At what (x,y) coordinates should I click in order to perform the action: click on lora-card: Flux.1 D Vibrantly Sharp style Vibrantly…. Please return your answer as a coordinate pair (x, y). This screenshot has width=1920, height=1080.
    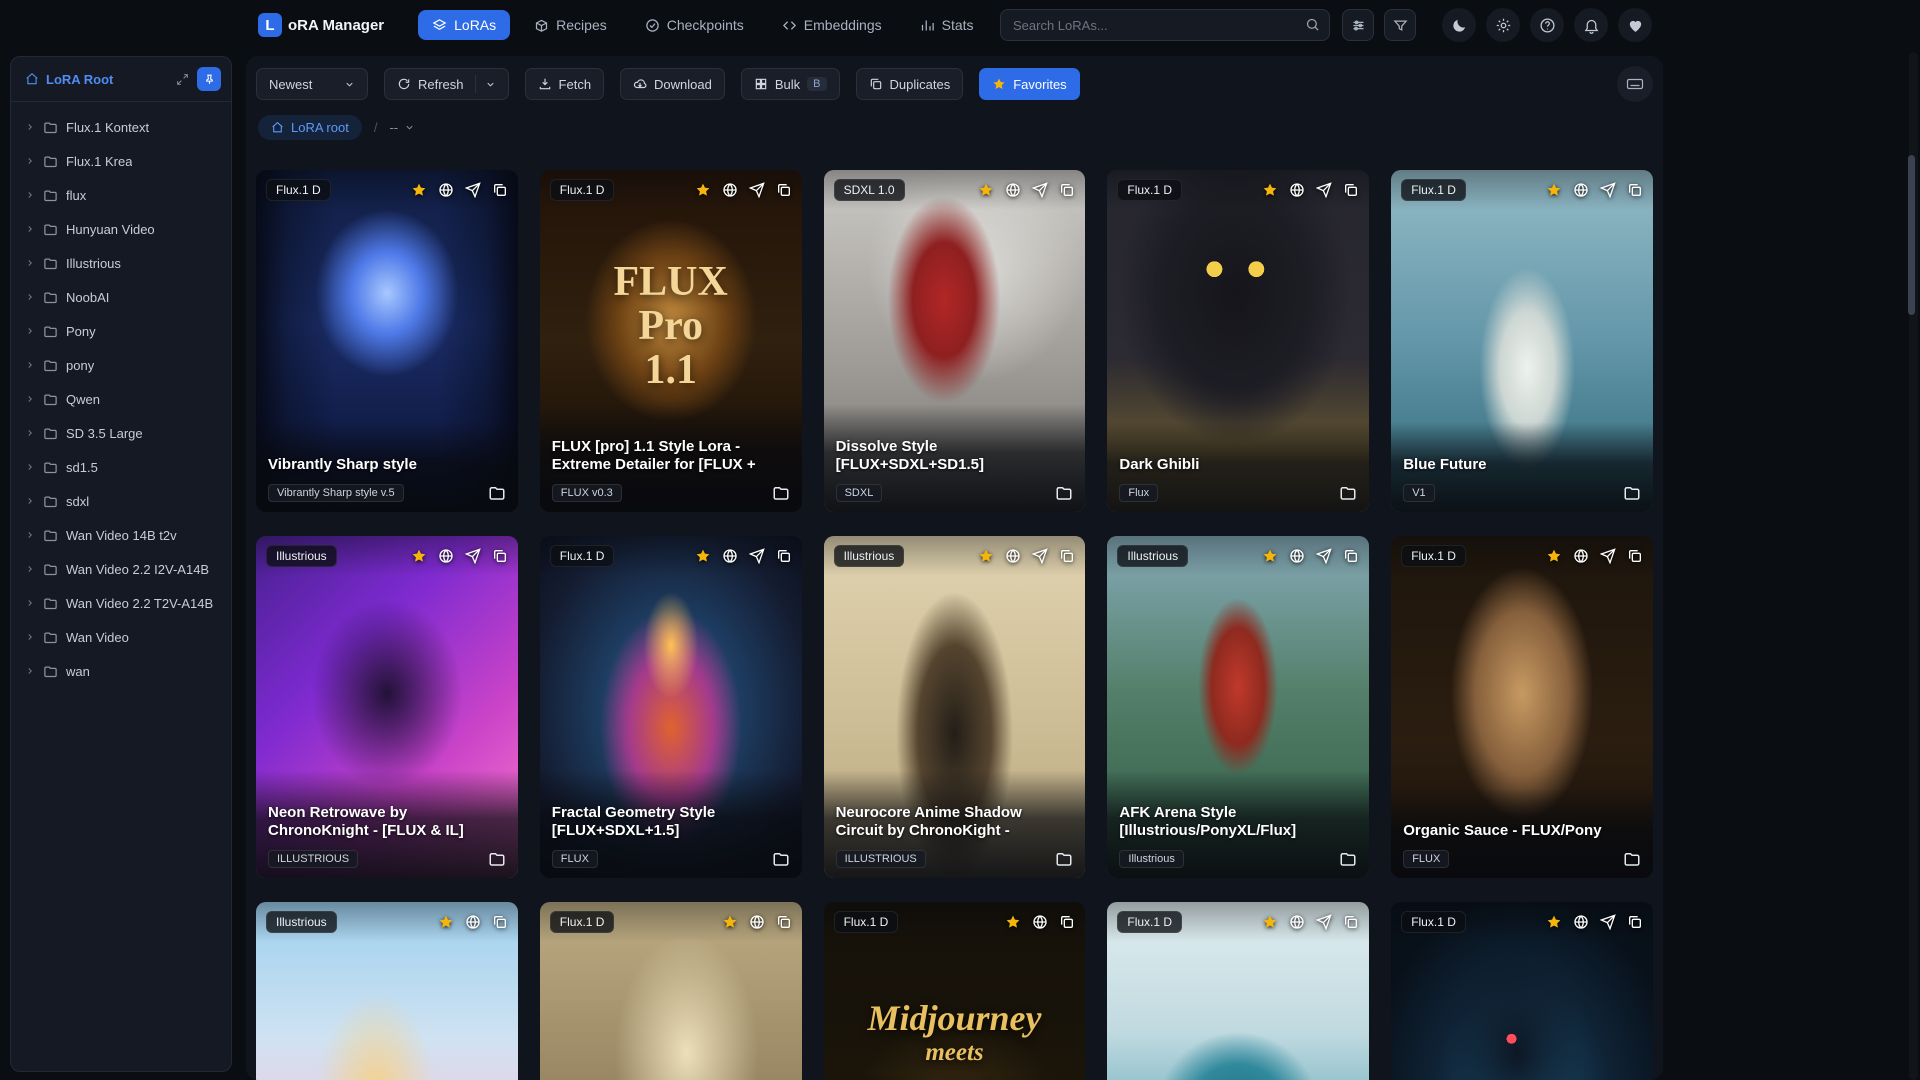
    Looking at the image, I should click on (387, 341).